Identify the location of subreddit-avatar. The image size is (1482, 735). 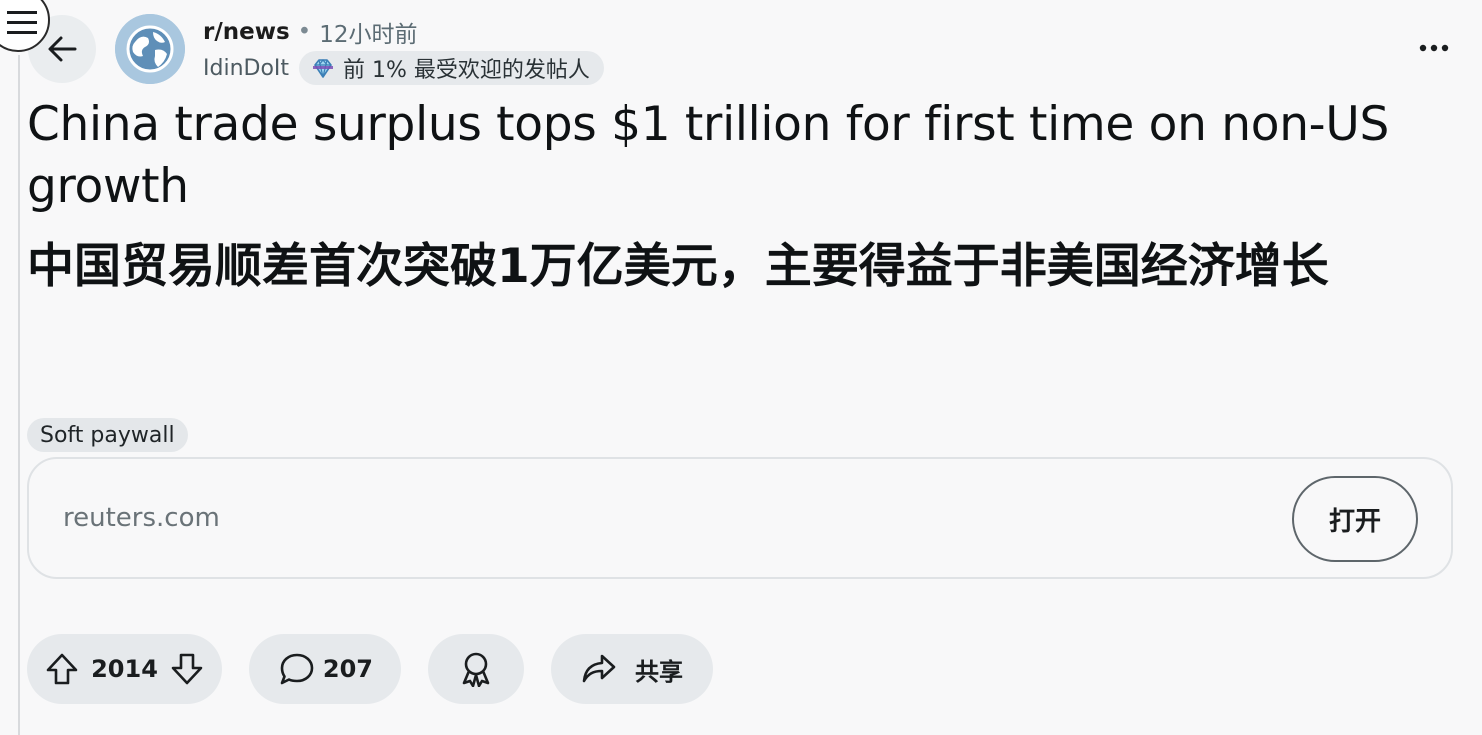
(150, 49).